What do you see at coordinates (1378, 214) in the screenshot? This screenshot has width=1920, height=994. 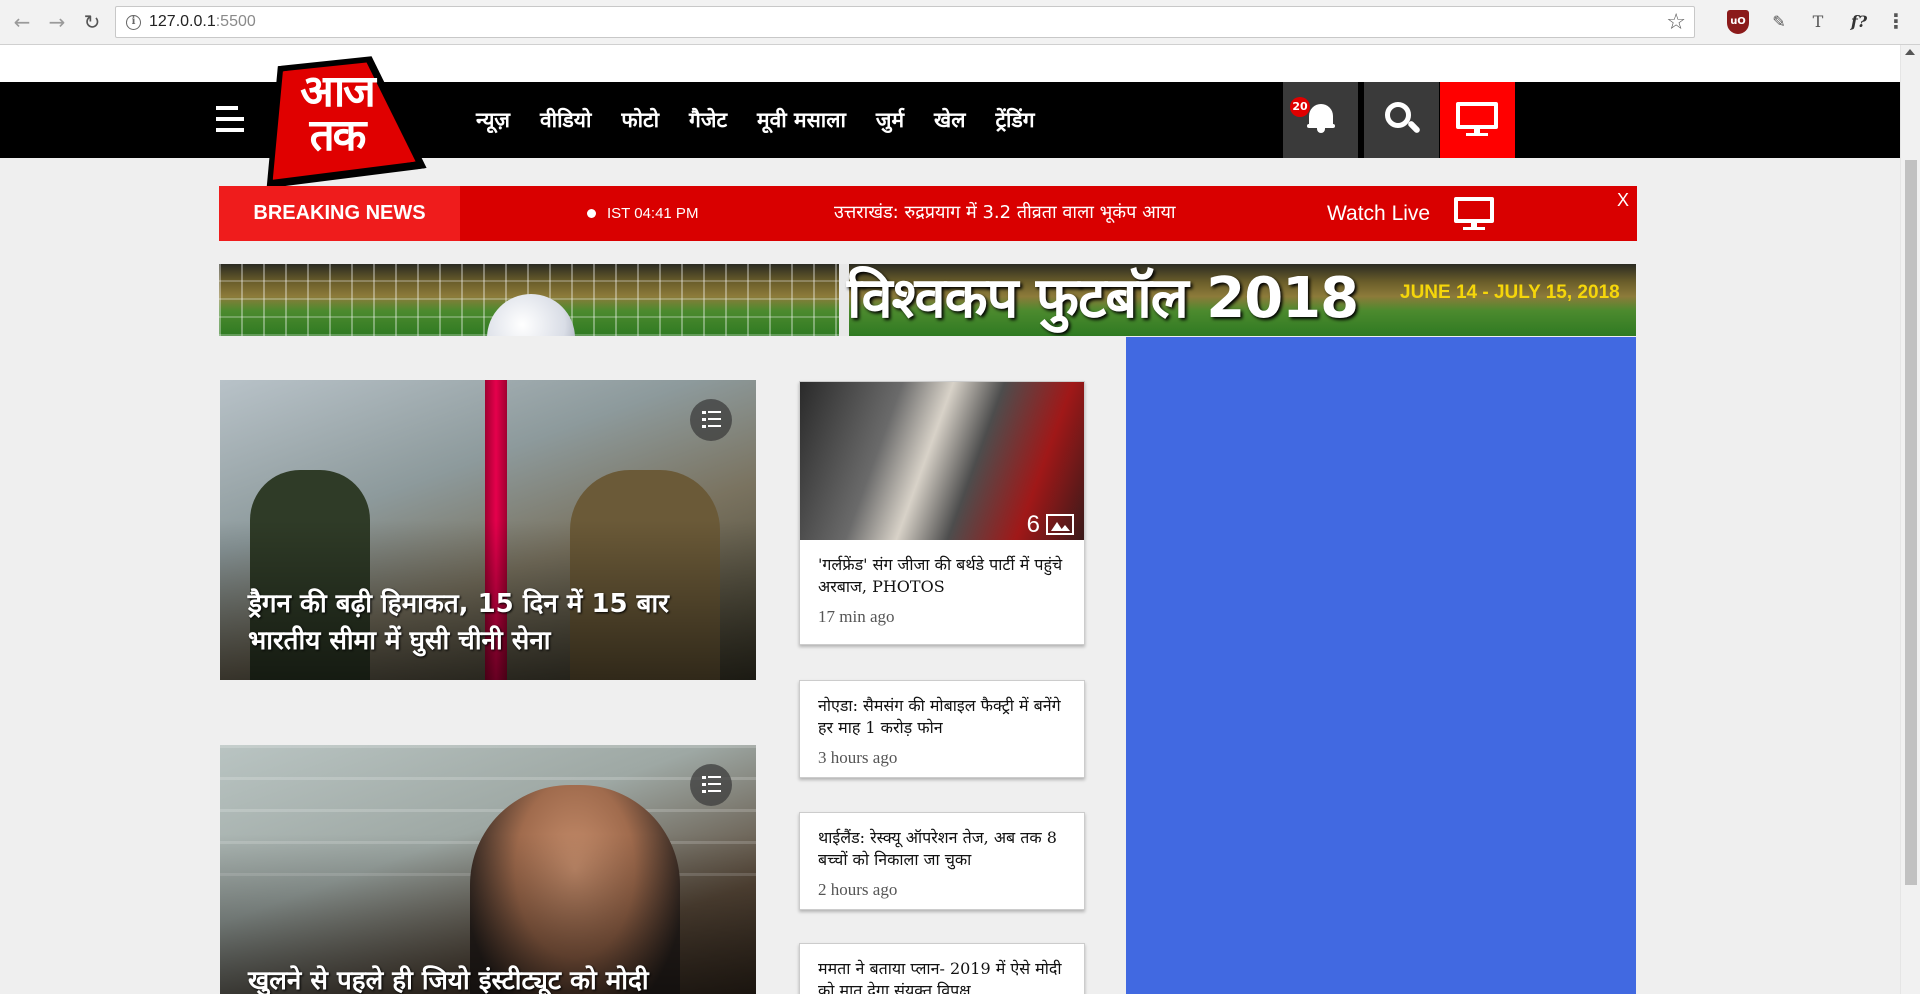 I see `watch-live-link: Watch Live` at bounding box center [1378, 214].